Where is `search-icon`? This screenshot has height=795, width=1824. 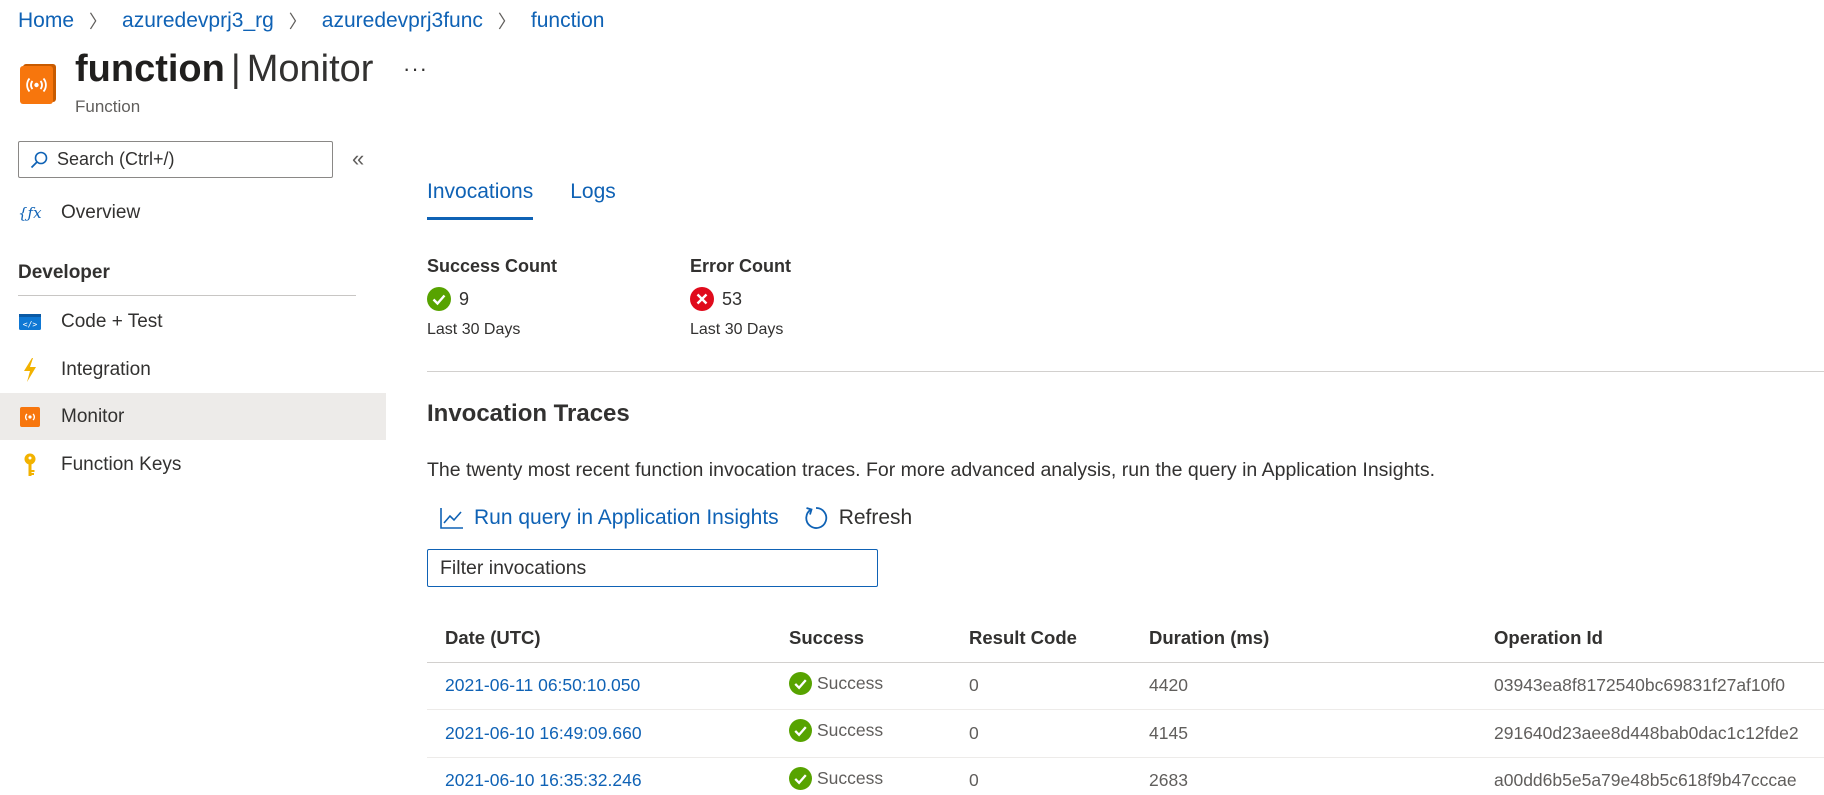 search-icon is located at coordinates (39, 159).